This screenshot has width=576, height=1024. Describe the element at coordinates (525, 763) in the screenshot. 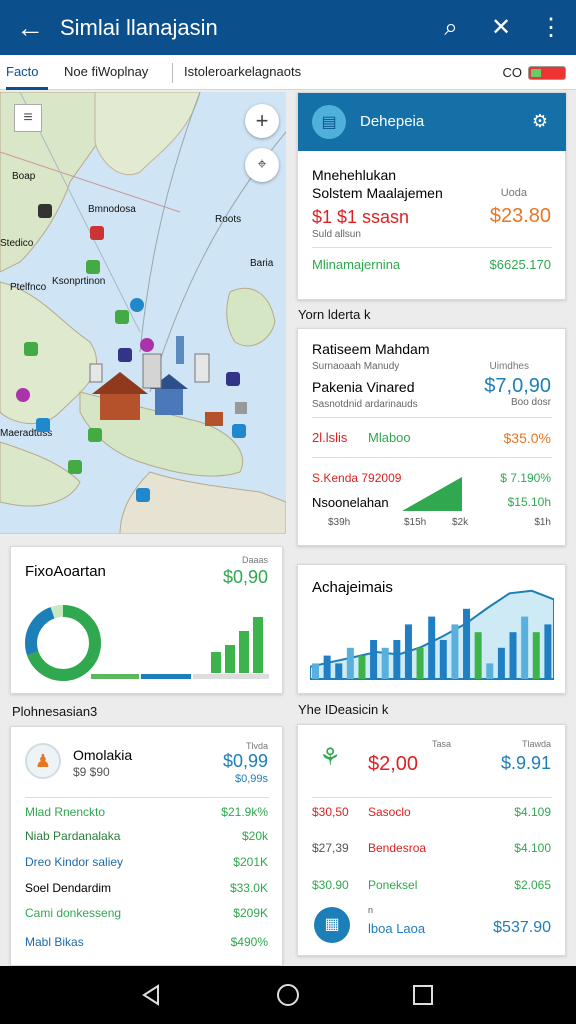

I see `list-right-top-right-value: $.9.91` at that location.